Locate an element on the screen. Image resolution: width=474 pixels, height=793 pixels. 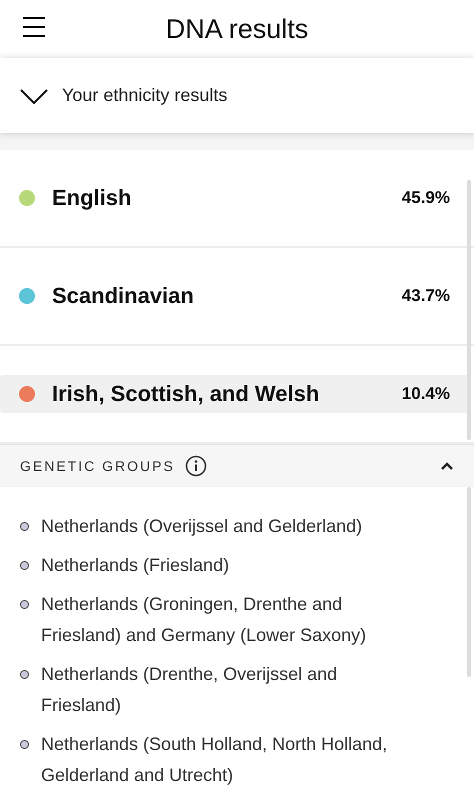
region-row: Scandinavian 43.7% is located at coordinates (235, 296).